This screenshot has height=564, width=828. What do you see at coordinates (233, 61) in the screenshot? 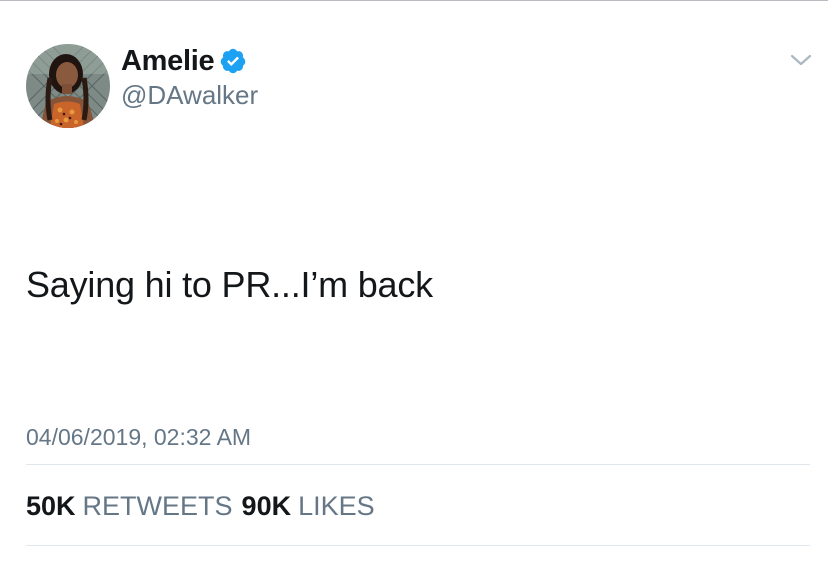
I see `verified-badge-icon` at bounding box center [233, 61].